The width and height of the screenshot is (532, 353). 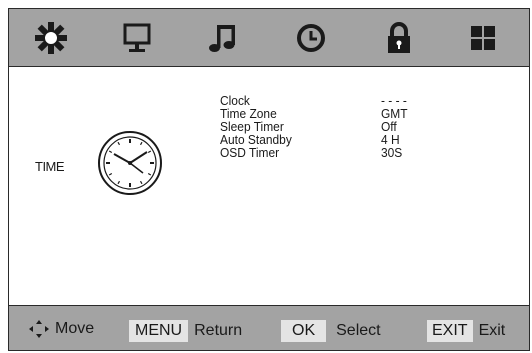 I want to click on exit-key: EXIT, so click(x=450, y=331).